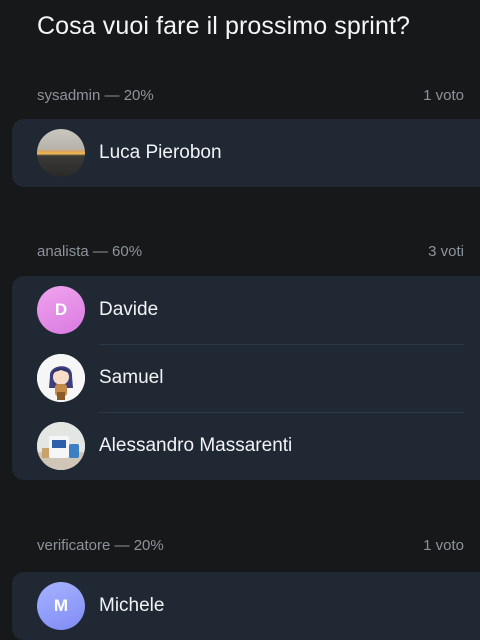 Image resolution: width=480 pixels, height=640 pixels. I want to click on voter-row: Samuel, so click(246, 378).